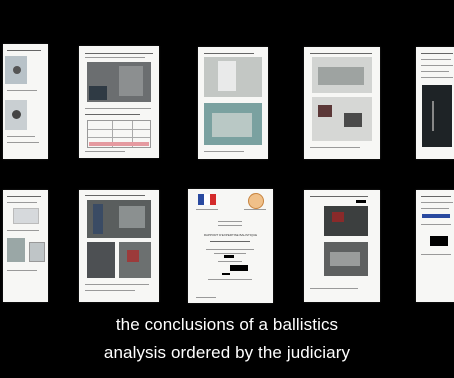 The width and height of the screenshot is (454, 378). What do you see at coordinates (207, 199) in the screenshot?
I see `republic-logo` at bounding box center [207, 199].